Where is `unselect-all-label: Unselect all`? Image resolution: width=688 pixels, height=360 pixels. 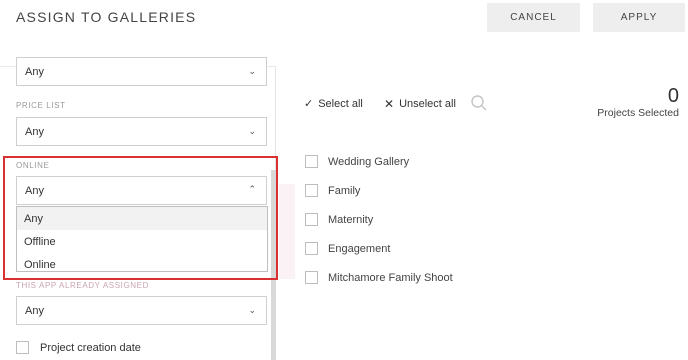
unselect-all-label: Unselect all is located at coordinates (427, 104).